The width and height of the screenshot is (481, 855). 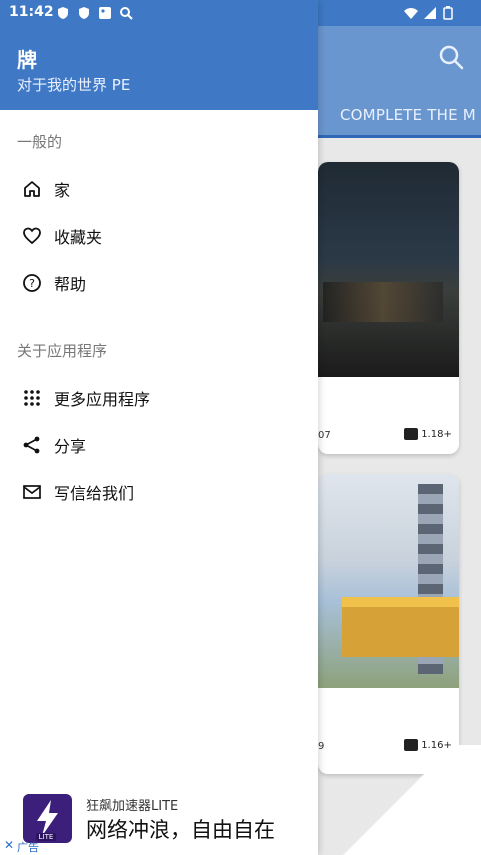 What do you see at coordinates (324, 435) in the screenshot?
I see `card-meta: 07` at bounding box center [324, 435].